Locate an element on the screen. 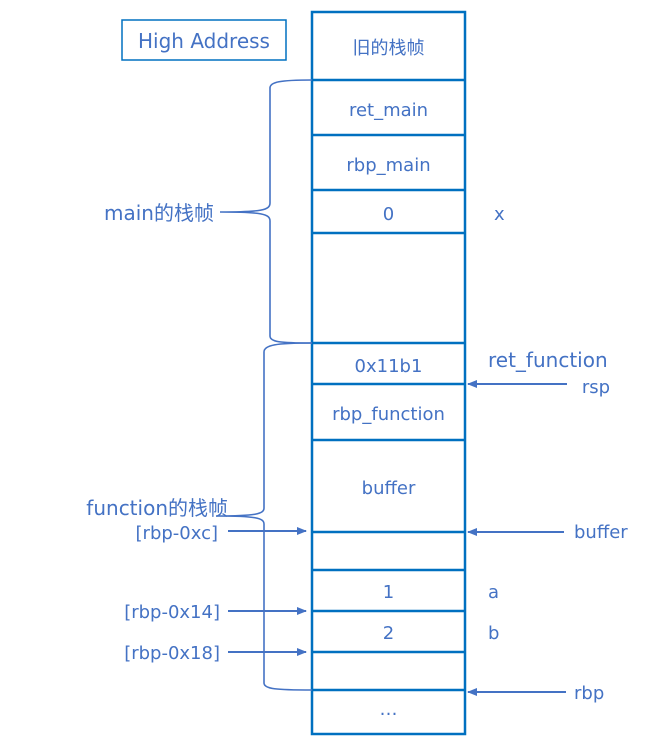  cell-value: 0x11b1 is located at coordinates (389, 366).